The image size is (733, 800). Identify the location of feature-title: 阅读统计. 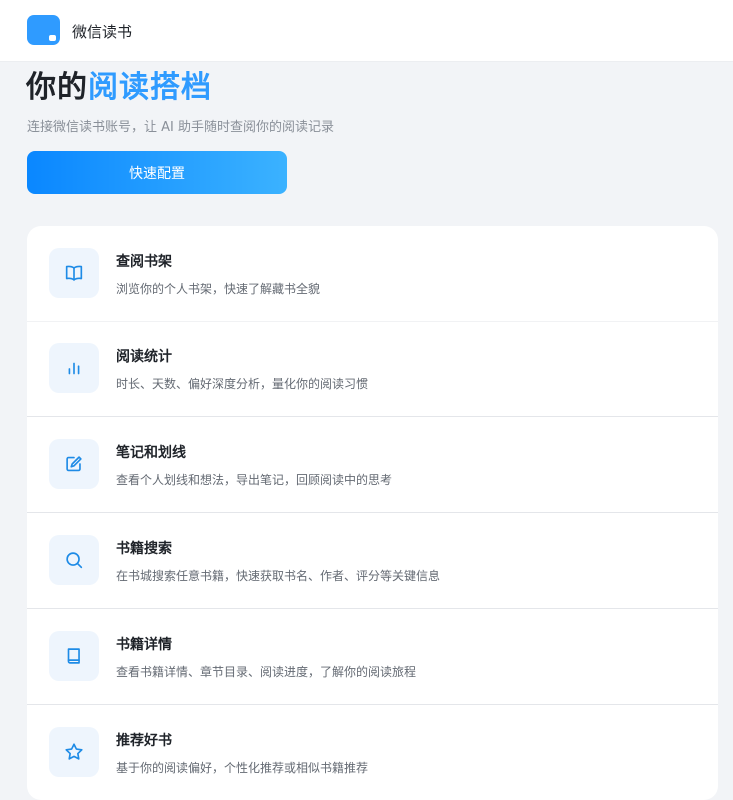
(144, 357).